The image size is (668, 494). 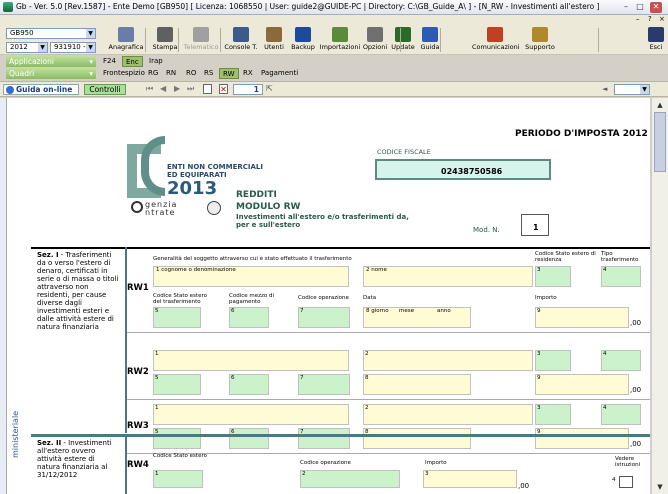 I want to click on opzioni-icon, so click(x=375, y=34).